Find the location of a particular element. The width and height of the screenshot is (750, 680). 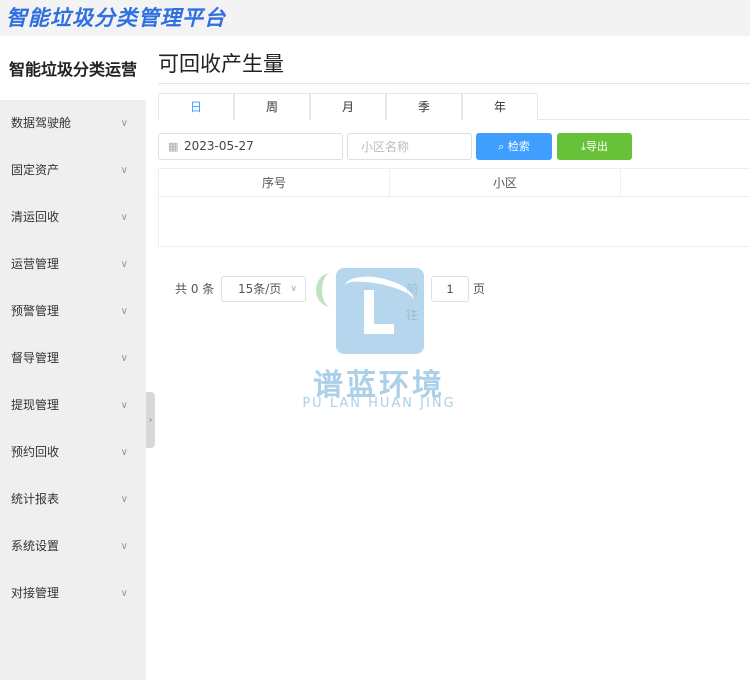

sidebar-item-integration: 对接管理 ∨ is located at coordinates (73, 593).